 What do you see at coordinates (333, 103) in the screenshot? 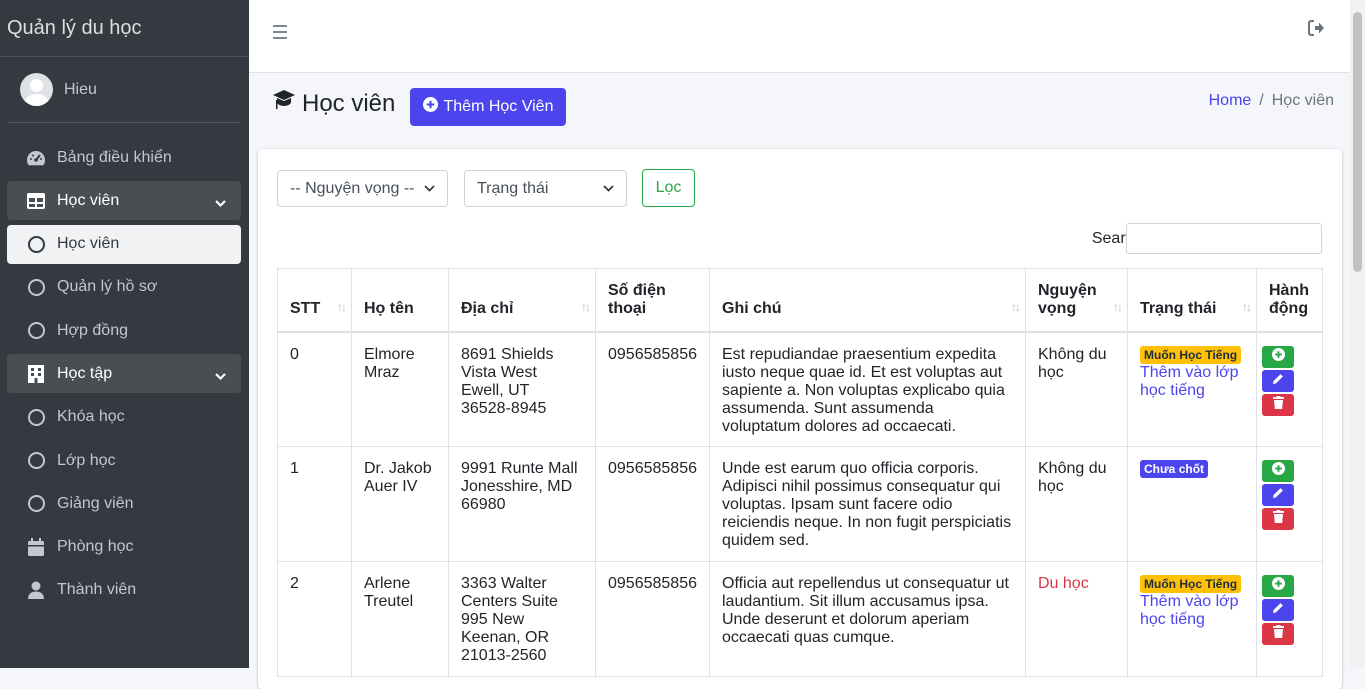
I see `page-title: Học viên` at bounding box center [333, 103].